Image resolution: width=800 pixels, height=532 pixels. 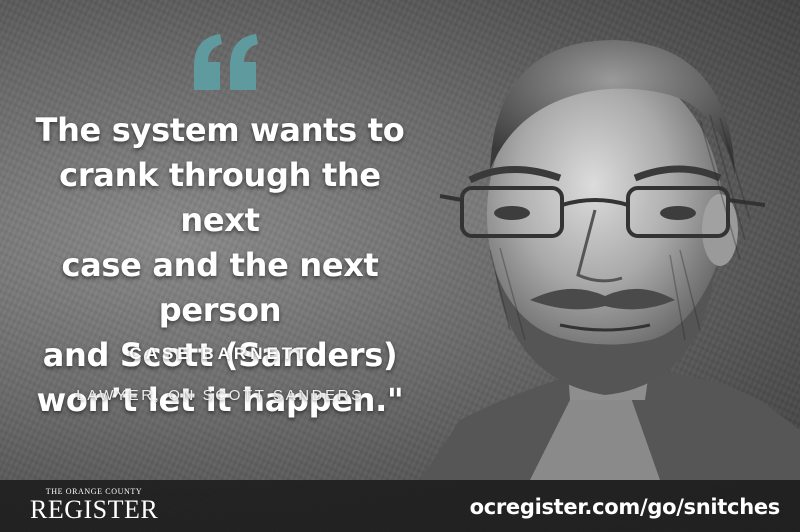 What do you see at coordinates (220, 395) in the screenshot?
I see `speaker-role: LAWYER, ON SCOTT SANDERS` at bounding box center [220, 395].